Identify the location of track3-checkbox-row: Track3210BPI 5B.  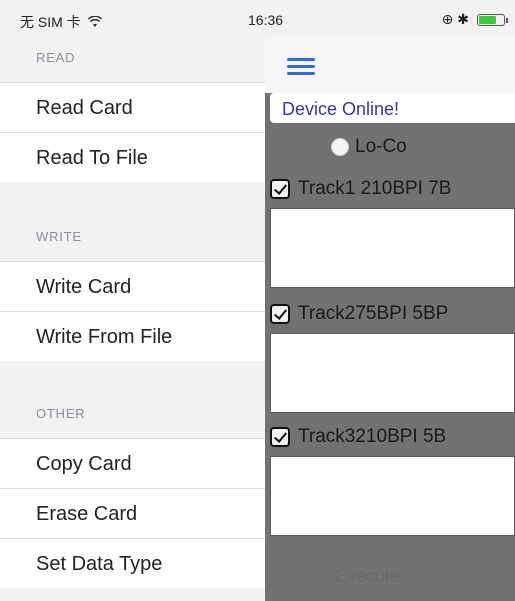
(358, 437).